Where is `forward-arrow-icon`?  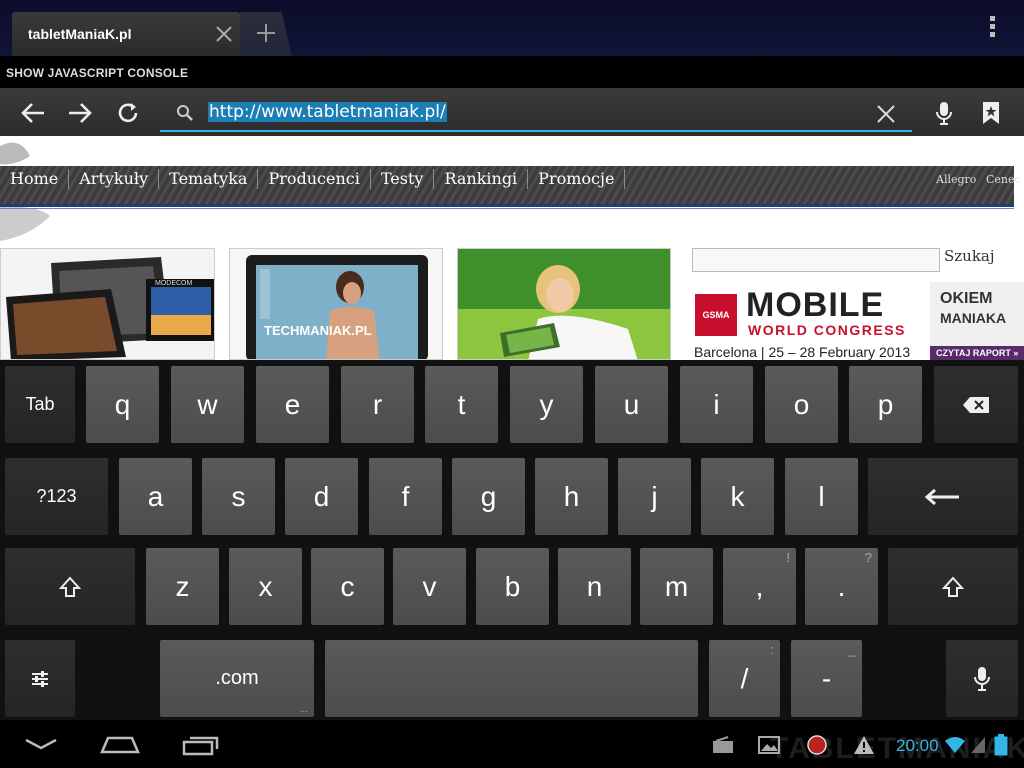
forward-arrow-icon is located at coordinates (80, 113).